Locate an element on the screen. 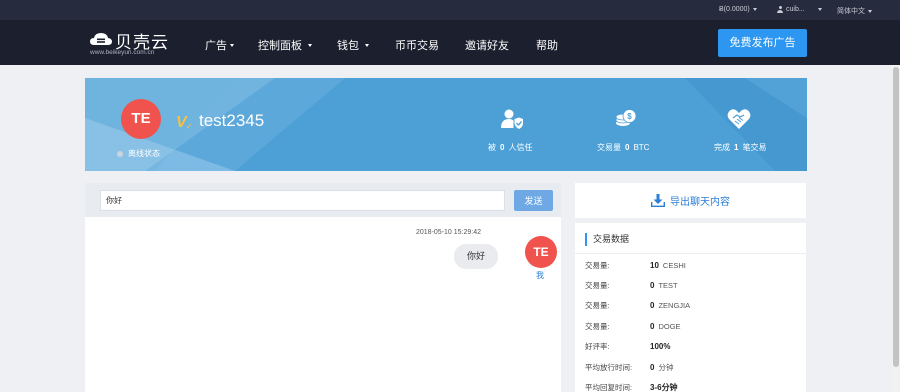 The image size is (900, 392). handshake-icon is located at coordinates (739, 119).